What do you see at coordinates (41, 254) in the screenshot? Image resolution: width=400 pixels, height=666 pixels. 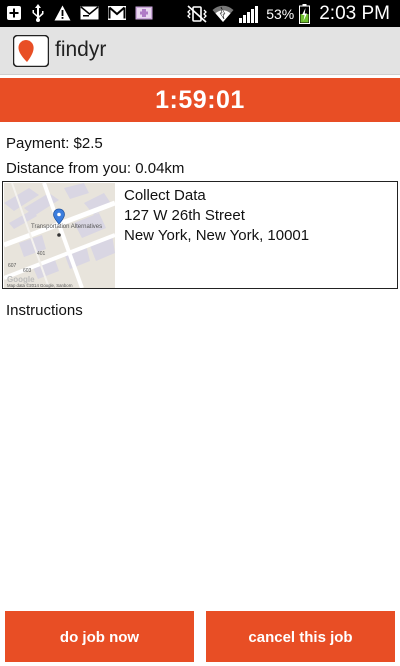 I see `map-number-401: 401` at bounding box center [41, 254].